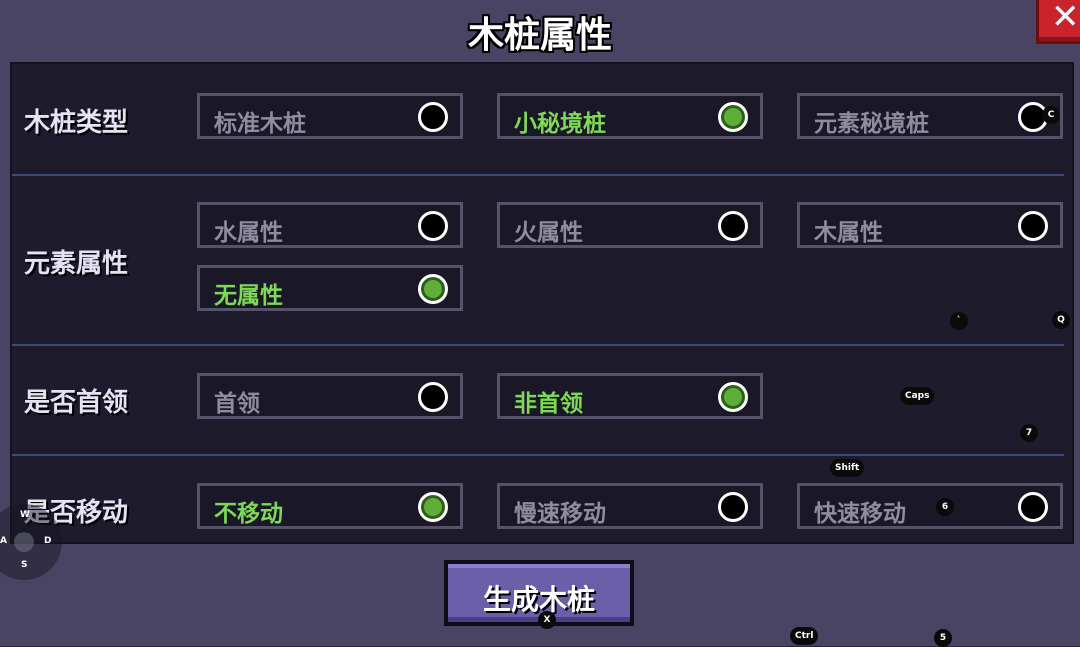 Image resolution: width=1080 pixels, height=647 pixels. I want to click on key-hint-shift: Shift, so click(847, 468).